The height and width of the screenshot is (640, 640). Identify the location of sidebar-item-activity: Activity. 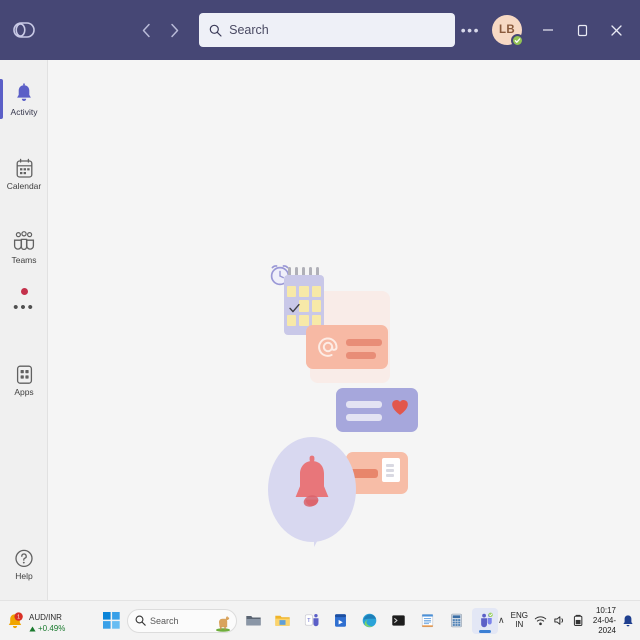
(24, 99).